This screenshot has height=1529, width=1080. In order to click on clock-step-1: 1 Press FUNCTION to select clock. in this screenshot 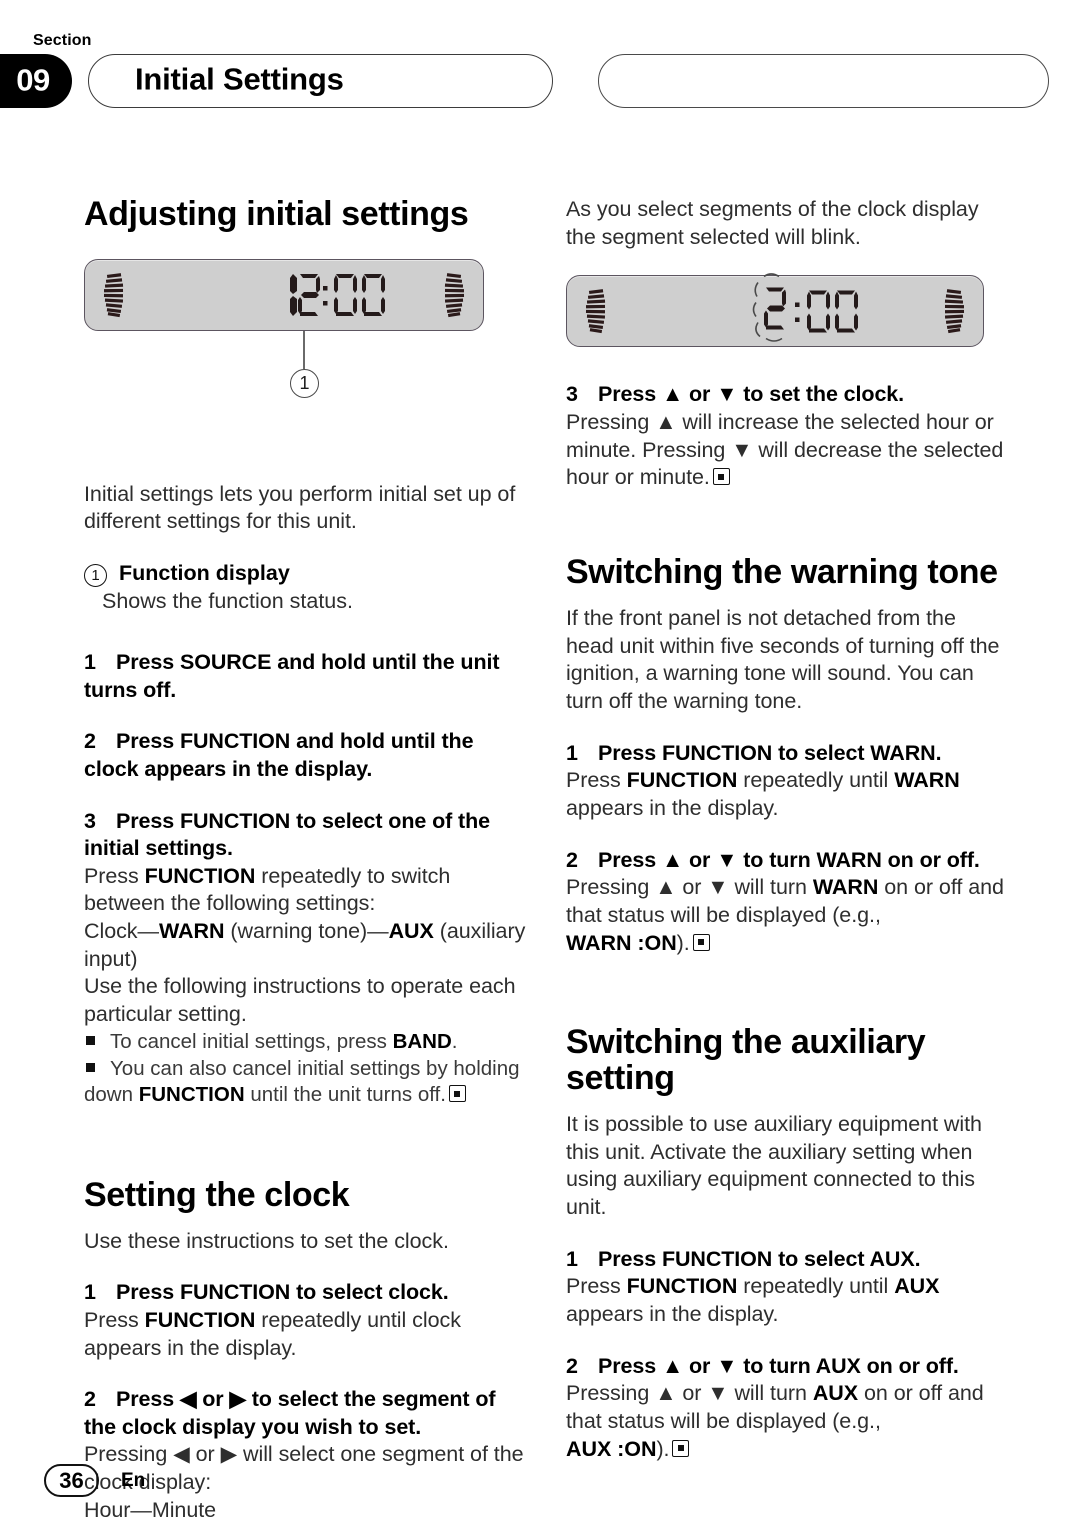, I will do `click(305, 1293)`.